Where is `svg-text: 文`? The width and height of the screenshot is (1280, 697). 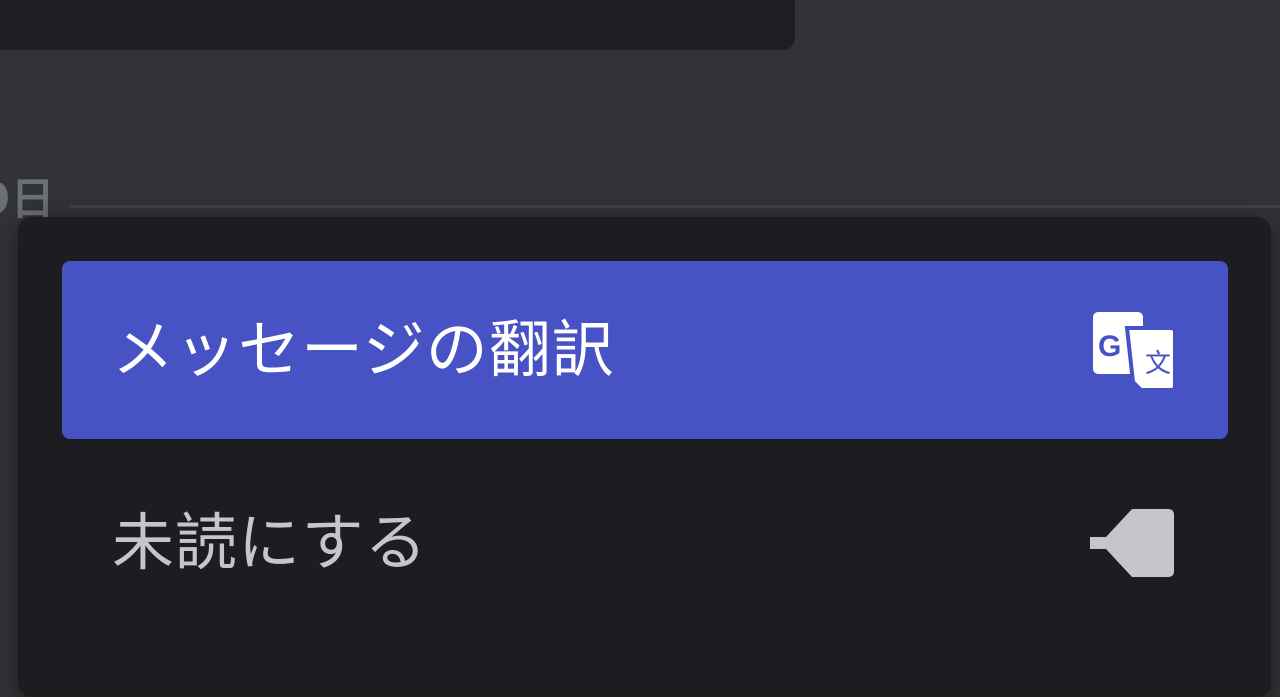
svg-text: 文 is located at coordinates (1158, 364).